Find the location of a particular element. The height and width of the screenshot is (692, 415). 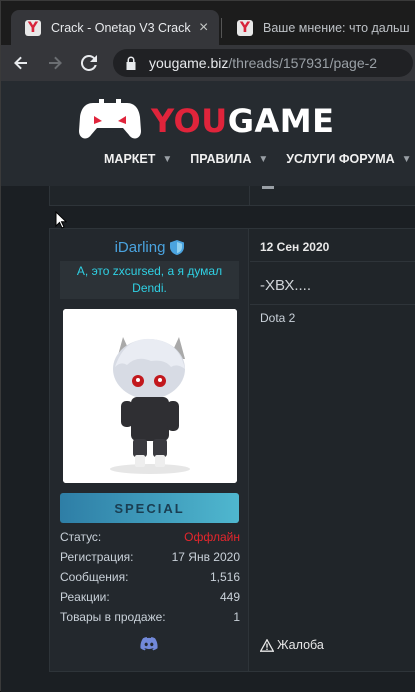

report-label: Жалоба is located at coordinates (300, 645).